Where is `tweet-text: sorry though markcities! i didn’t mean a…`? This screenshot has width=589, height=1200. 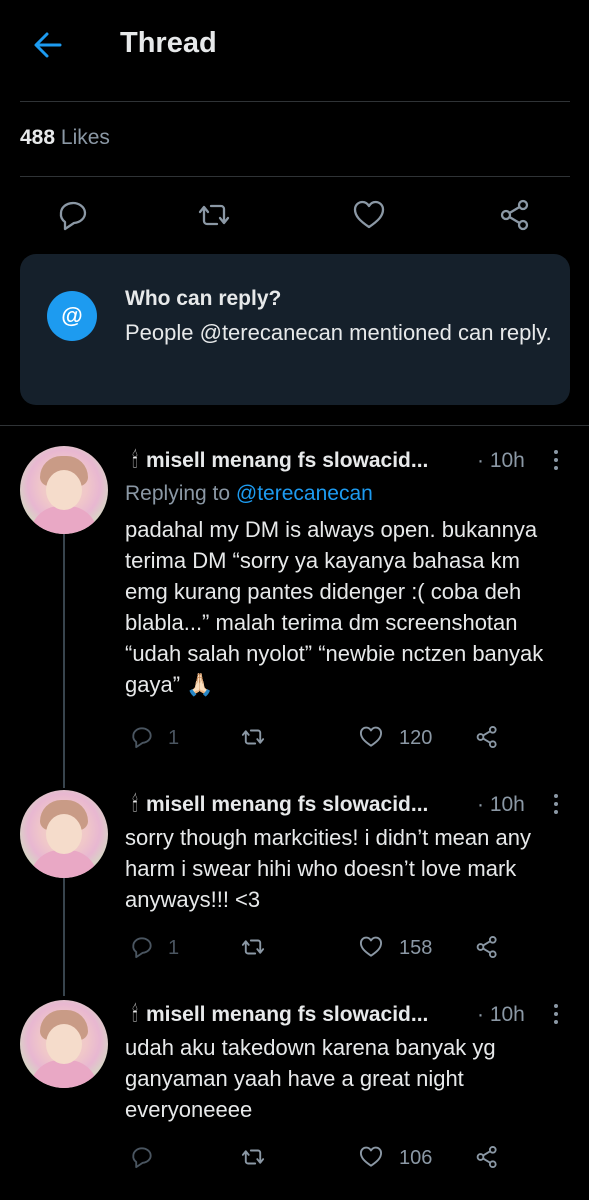
tweet-text: sorry though markcities! i didn’t mean a… is located at coordinates (328, 868).